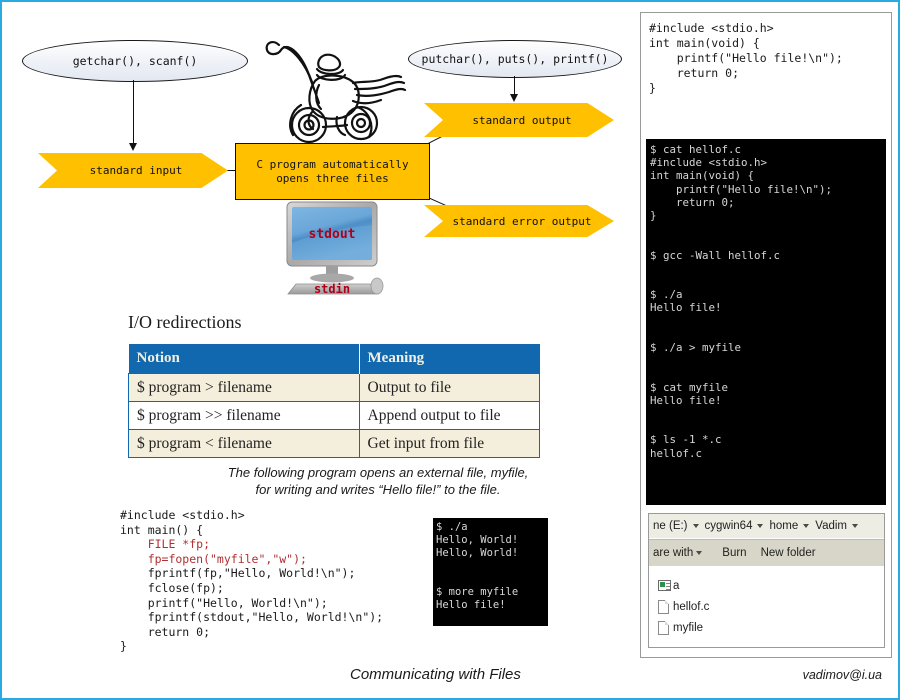  Describe the element at coordinates (332, 234) in the screenshot. I see `monitor-stdout-label: stdout` at that location.